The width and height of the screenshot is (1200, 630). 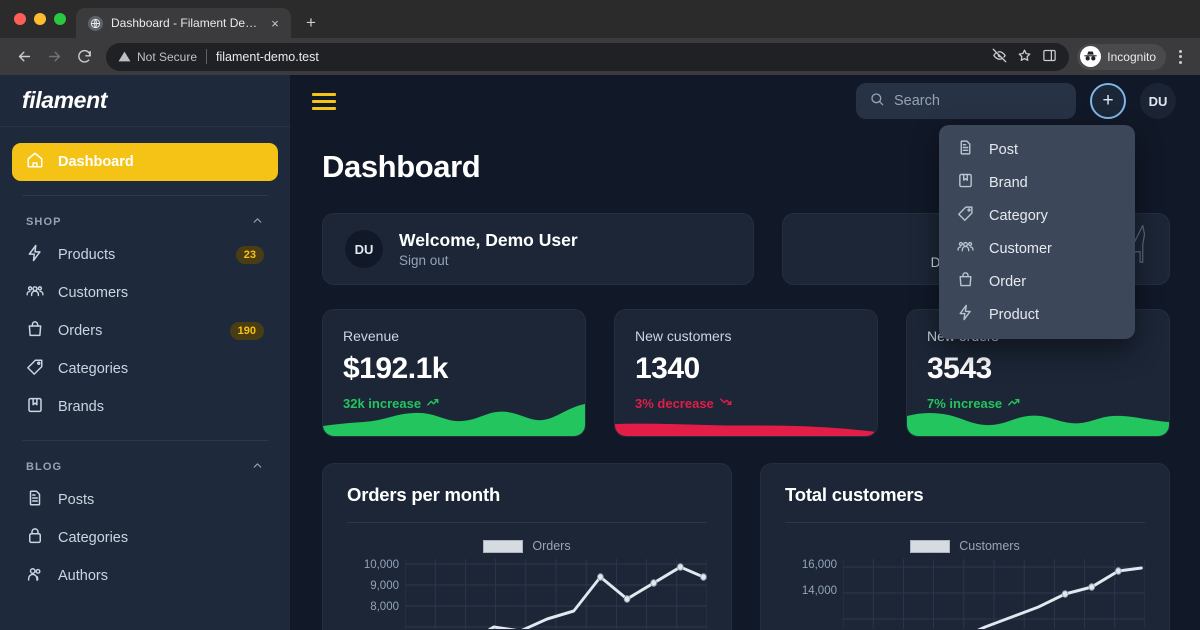 I want to click on url-text: filament-demo.test, so click(x=267, y=56).